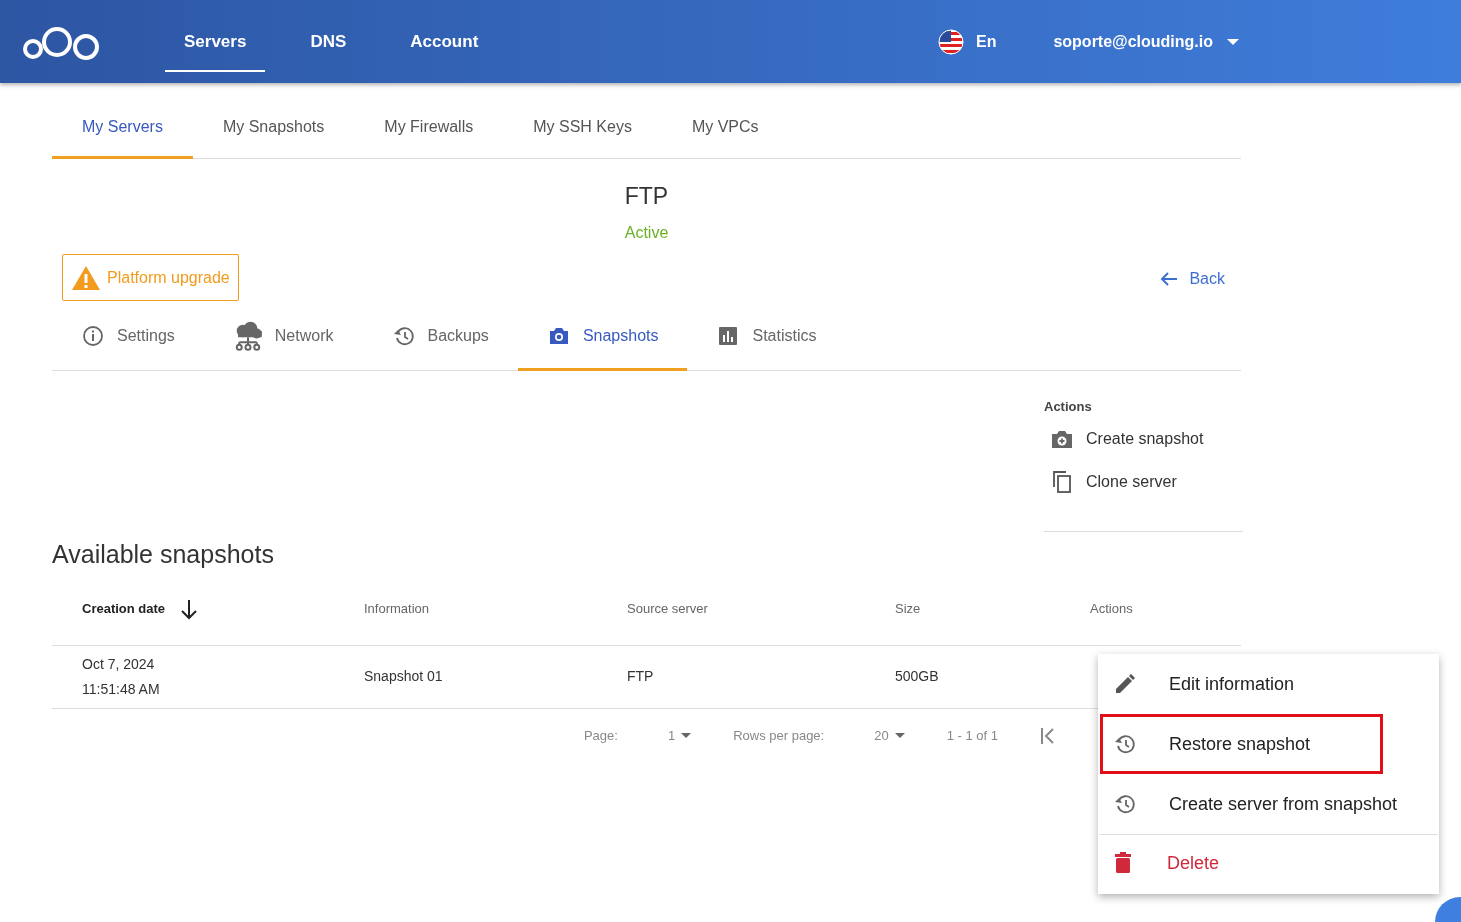  I want to click on subnav-tab: My Snapshots, so click(273, 138).